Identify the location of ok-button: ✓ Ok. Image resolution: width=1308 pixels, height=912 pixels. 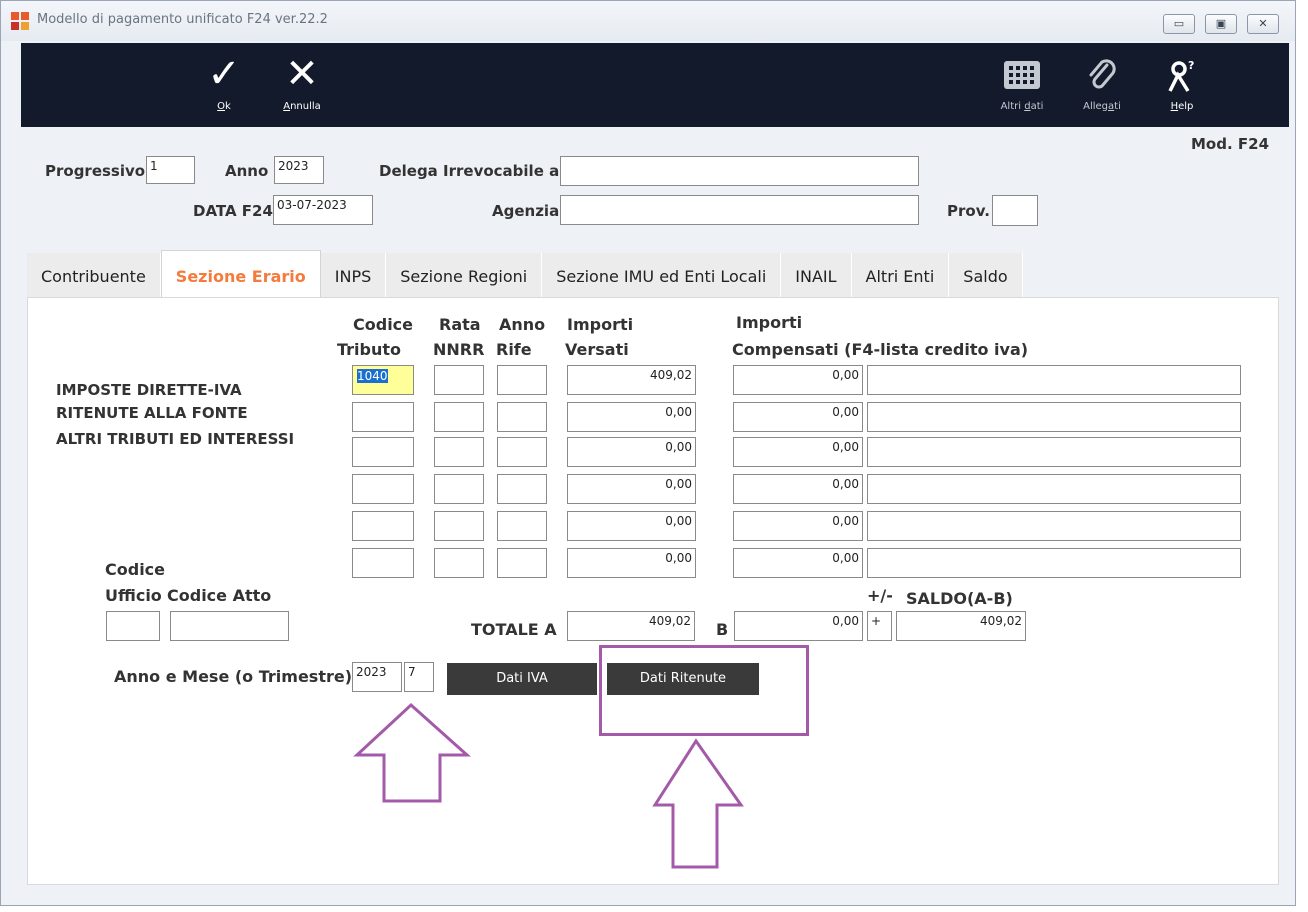
(224, 86).